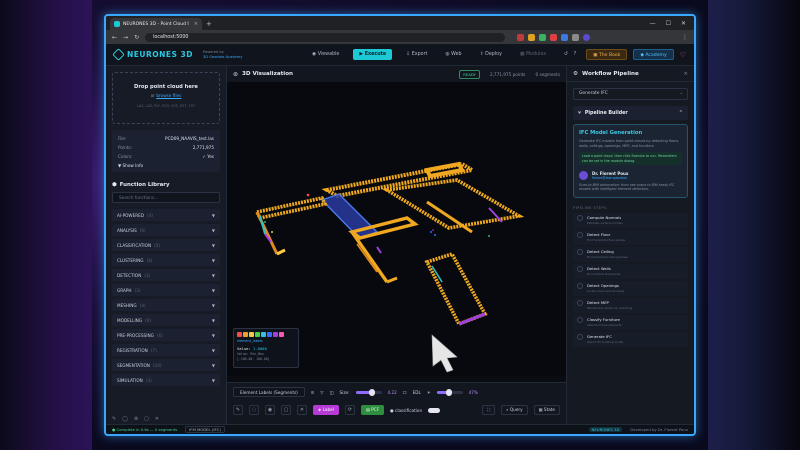 Image resolution: width=800 pixels, height=450 pixels. What do you see at coordinates (213, 51) in the screenshot?
I see `powered-by-label: Powered by` at bounding box center [213, 51].